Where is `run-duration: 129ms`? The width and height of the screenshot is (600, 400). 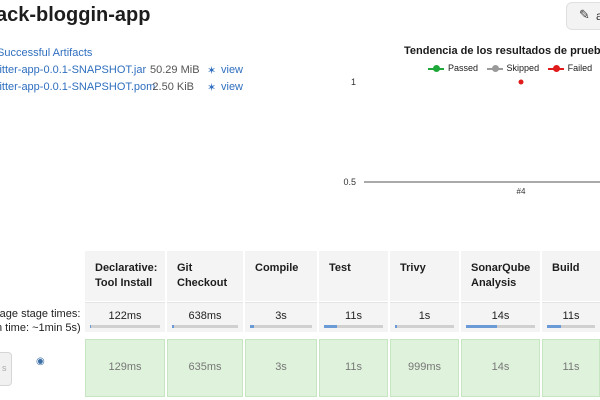 run-duration: 129ms is located at coordinates (125, 367).